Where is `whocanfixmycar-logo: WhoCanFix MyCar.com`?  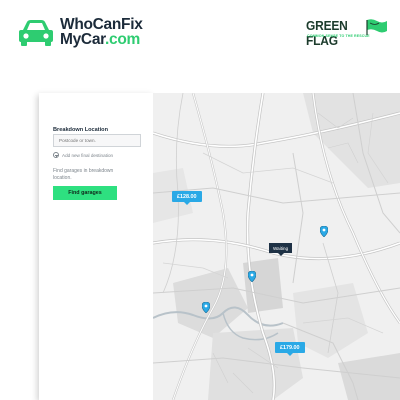 whocanfixmycar-logo: WhoCanFix MyCar.com is located at coordinates (80, 32).